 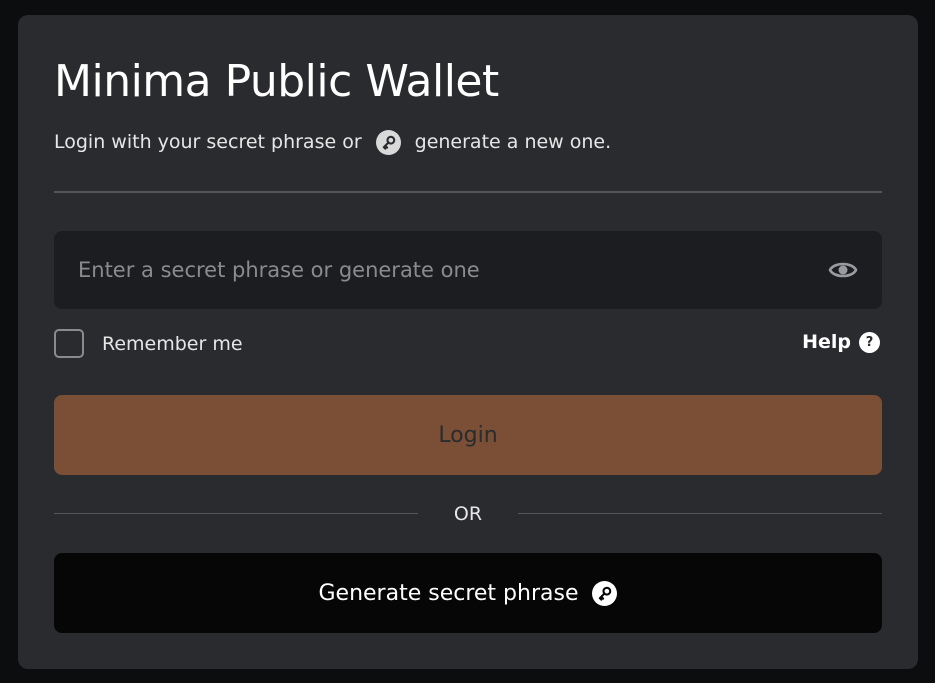 I want to click on question-icon: ?, so click(x=869, y=342).